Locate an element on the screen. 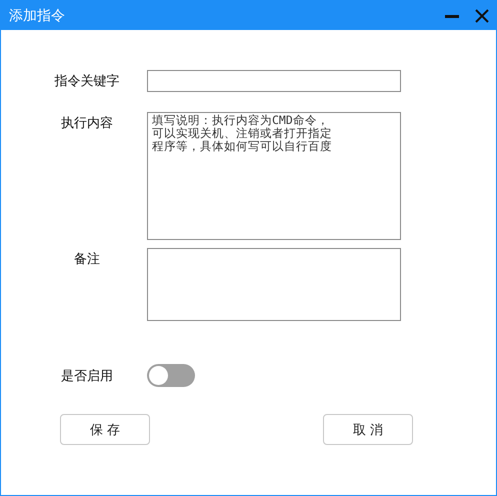  window-title: 添加指令 is located at coordinates (37, 15).